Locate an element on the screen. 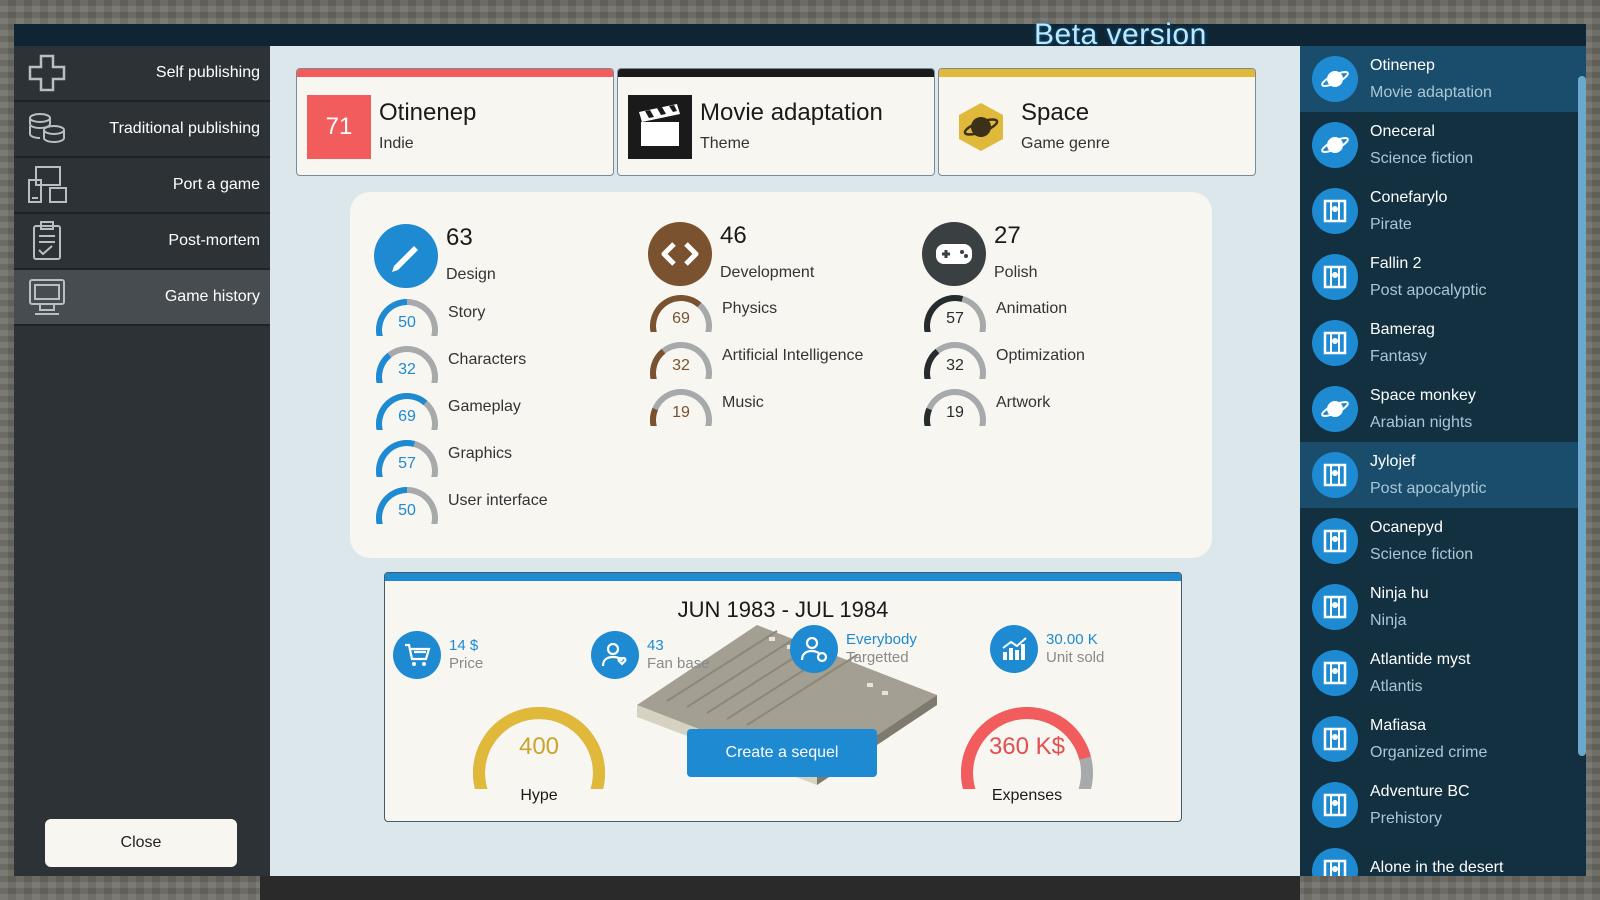  game-list-item: Space monkey Arabian nights is located at coordinates (1443, 409).